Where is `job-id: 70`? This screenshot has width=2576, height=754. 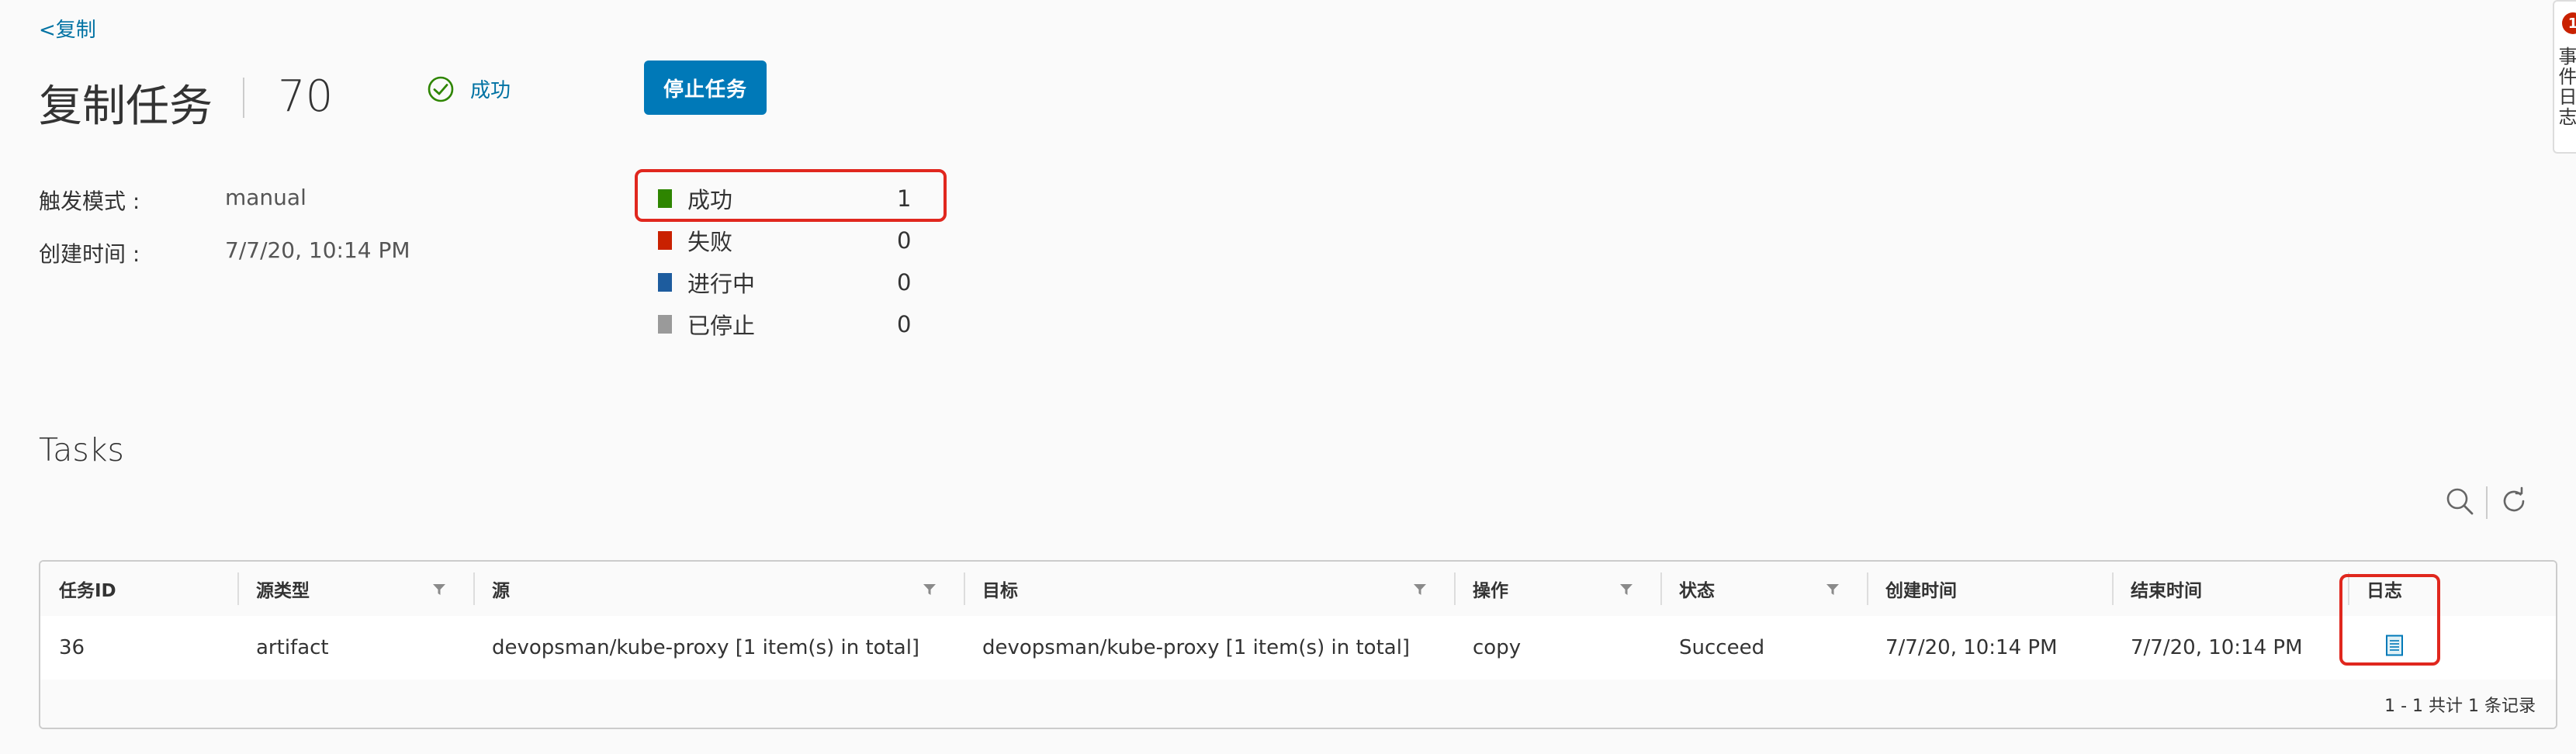 job-id: 70 is located at coordinates (306, 96).